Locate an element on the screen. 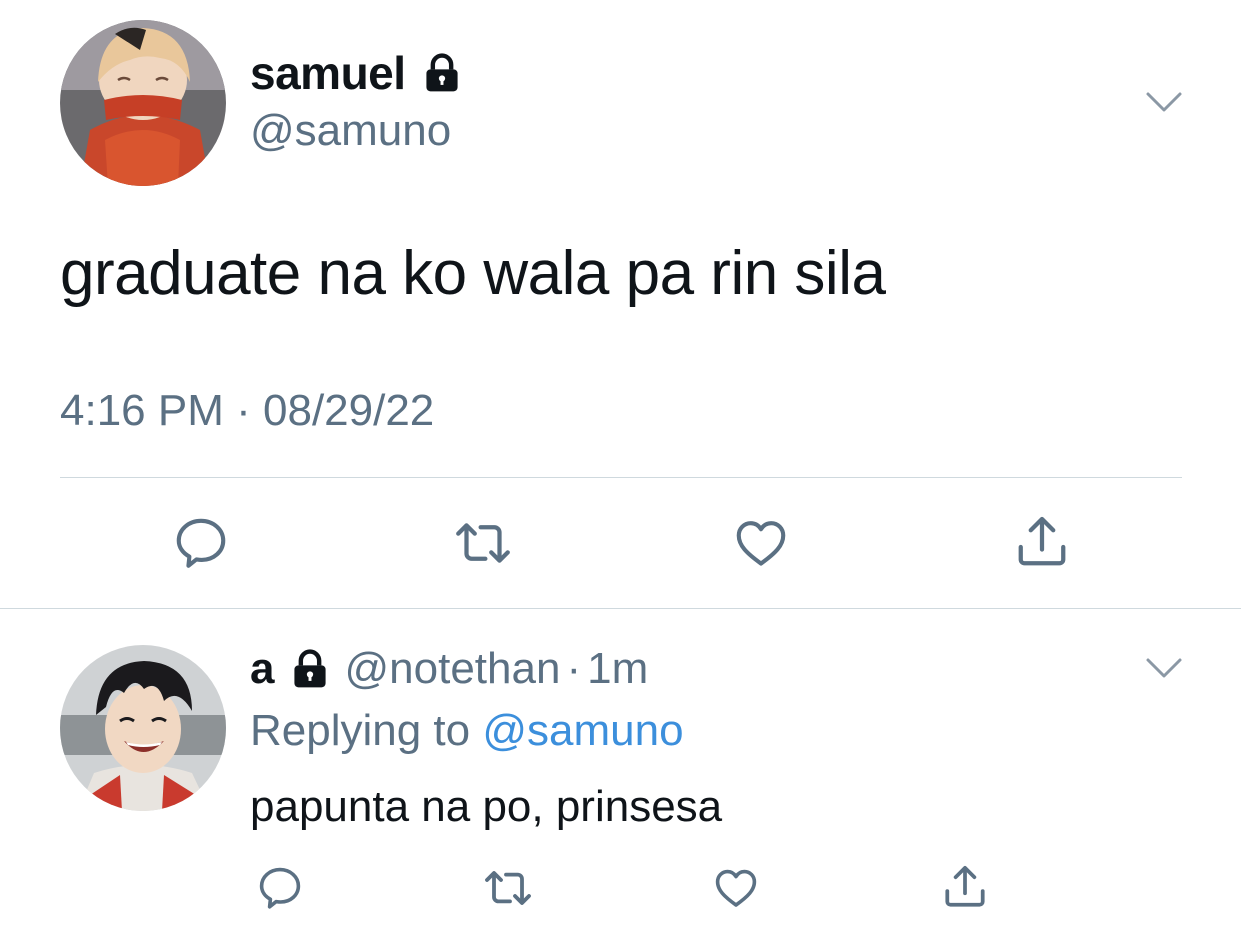 The height and width of the screenshot is (936, 1241). divider is located at coordinates (621, 477).